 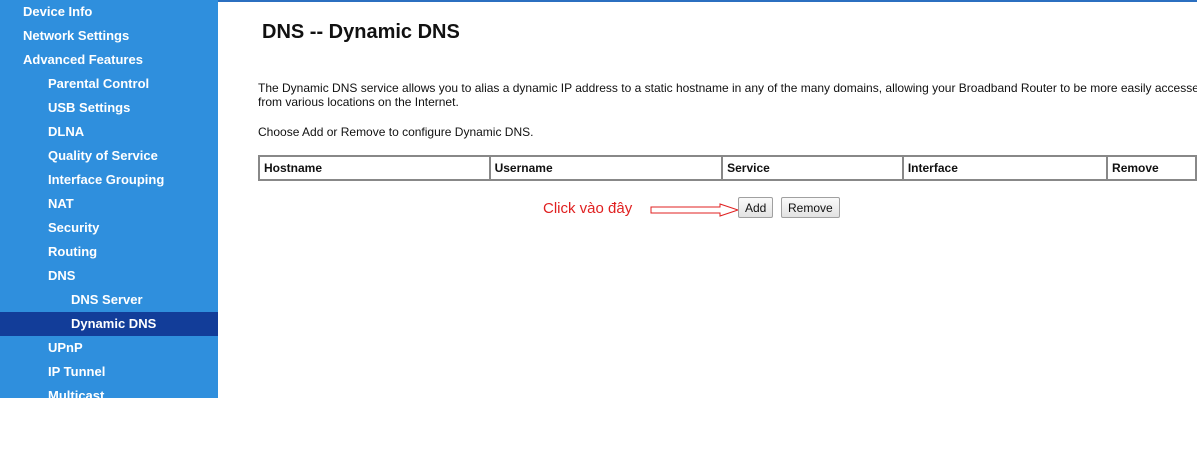 I want to click on sidebar-item-device-info: Device Info, so click(x=109, y=12).